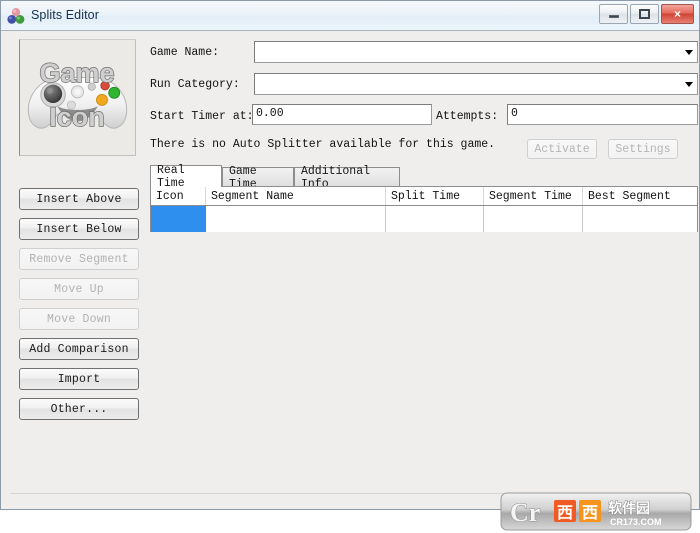 The image size is (700, 533). Describe the element at coordinates (252, 196) in the screenshot. I see `column-header-segment-name-label: Segment Name` at that location.